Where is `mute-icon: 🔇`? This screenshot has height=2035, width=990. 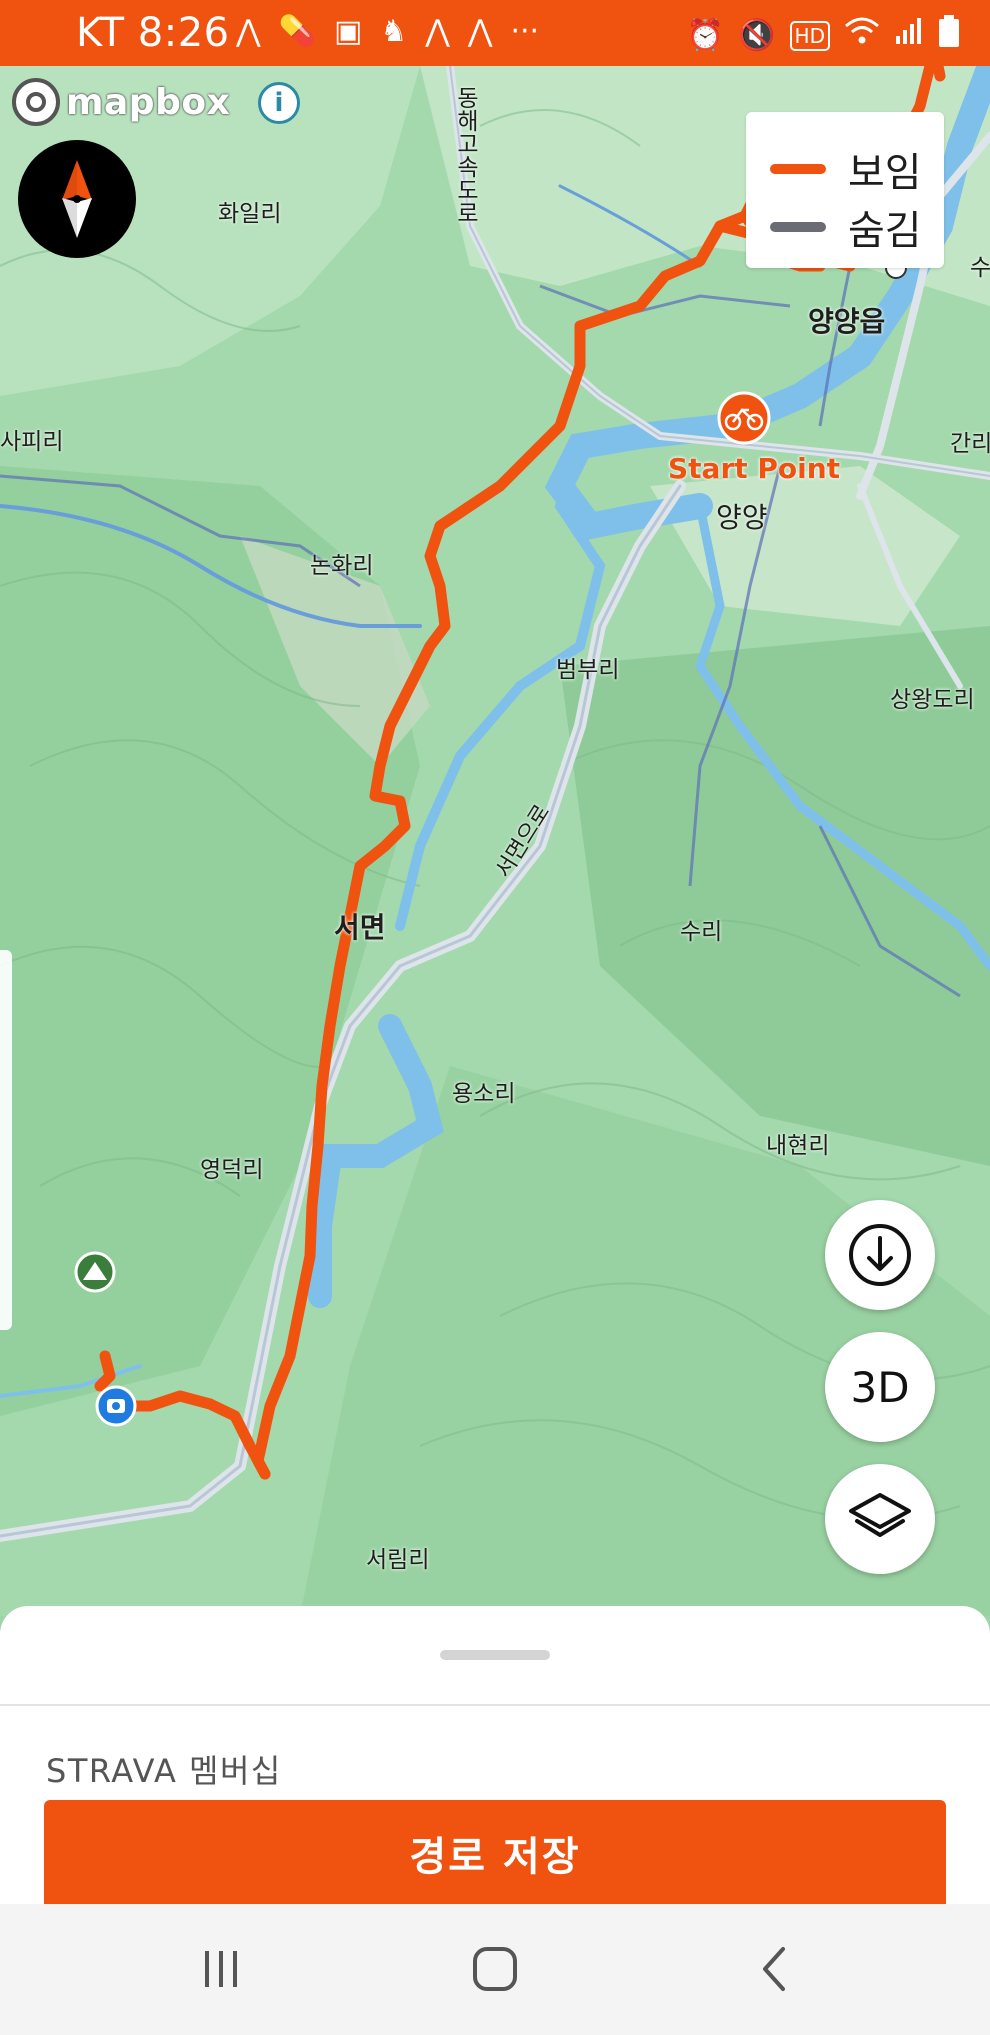
mute-icon: 🔇 is located at coordinates (757, 35).